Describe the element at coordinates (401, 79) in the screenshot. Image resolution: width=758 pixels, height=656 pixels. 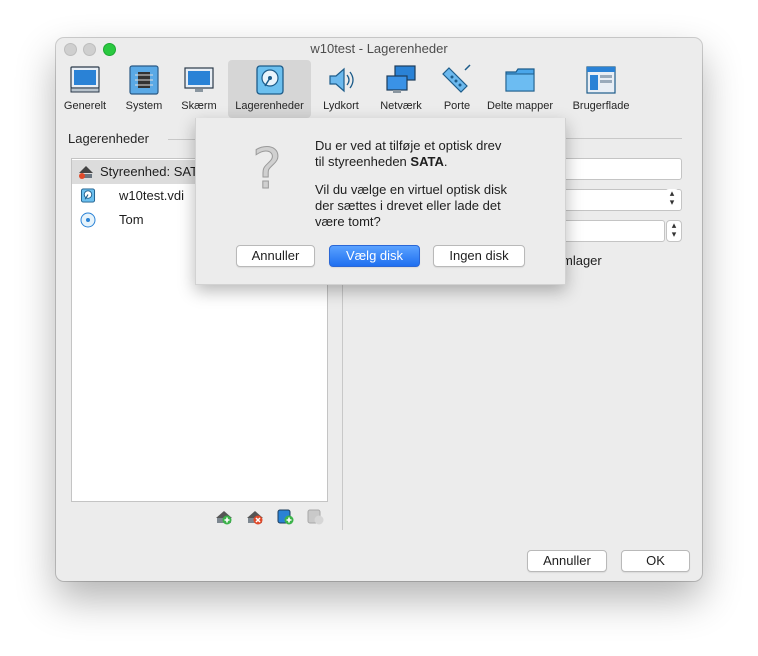
I see `network-icon` at that location.